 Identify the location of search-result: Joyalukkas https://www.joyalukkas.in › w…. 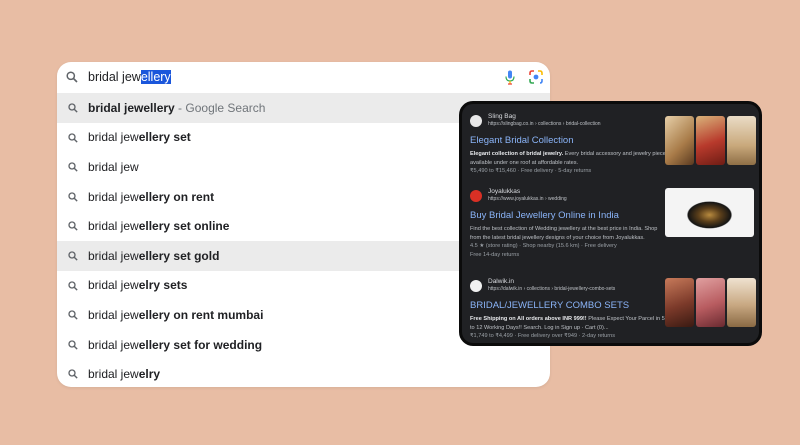
(570, 223).